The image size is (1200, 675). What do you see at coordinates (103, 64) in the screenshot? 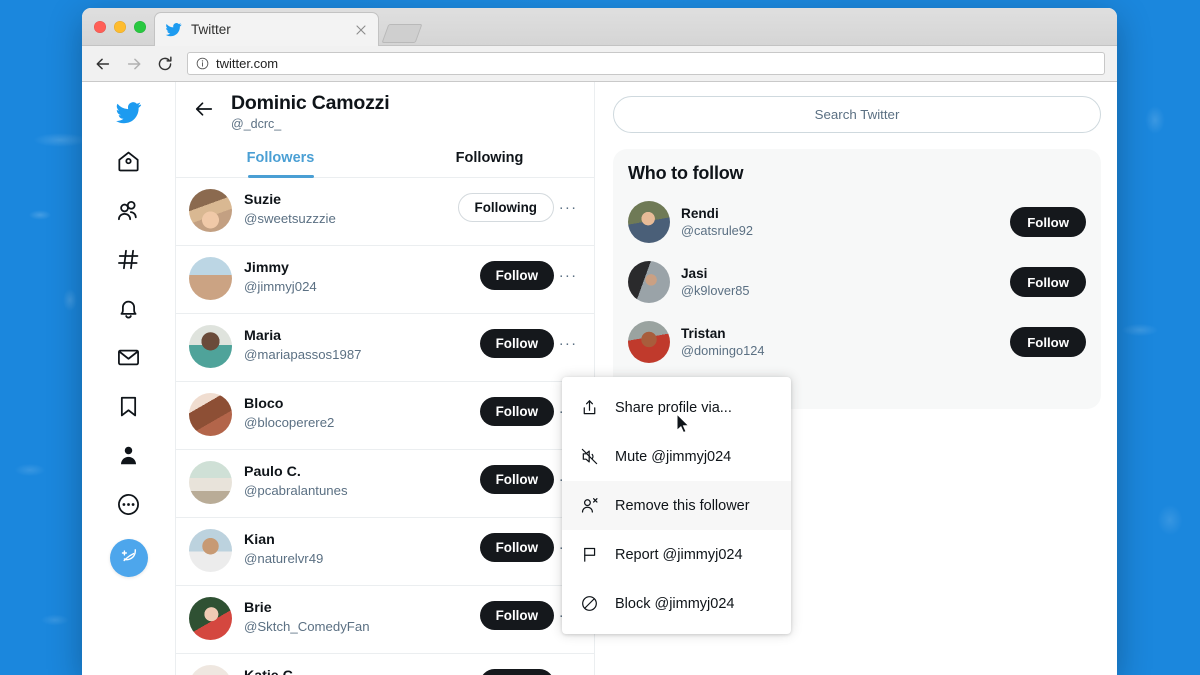
I see `back-navigation-icon` at bounding box center [103, 64].